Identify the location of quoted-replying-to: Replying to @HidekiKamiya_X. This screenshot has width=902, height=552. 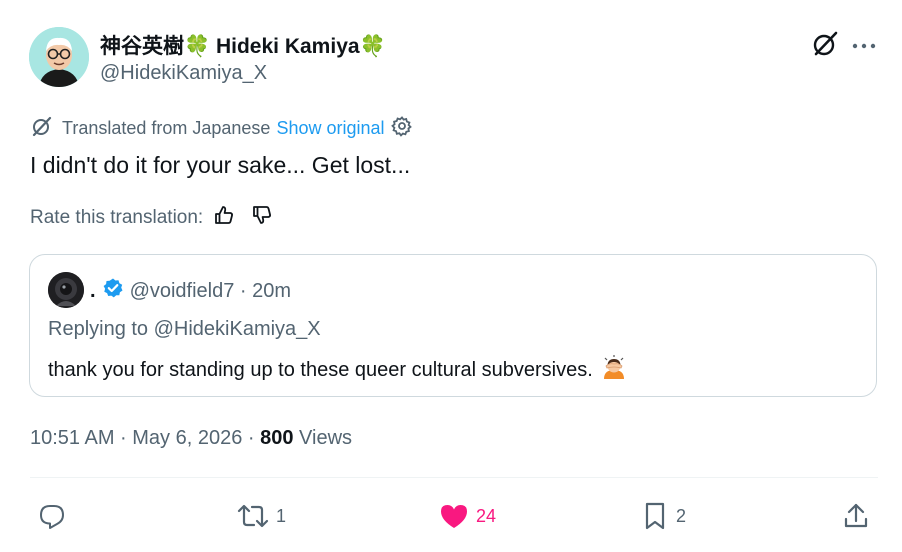
(184, 329).